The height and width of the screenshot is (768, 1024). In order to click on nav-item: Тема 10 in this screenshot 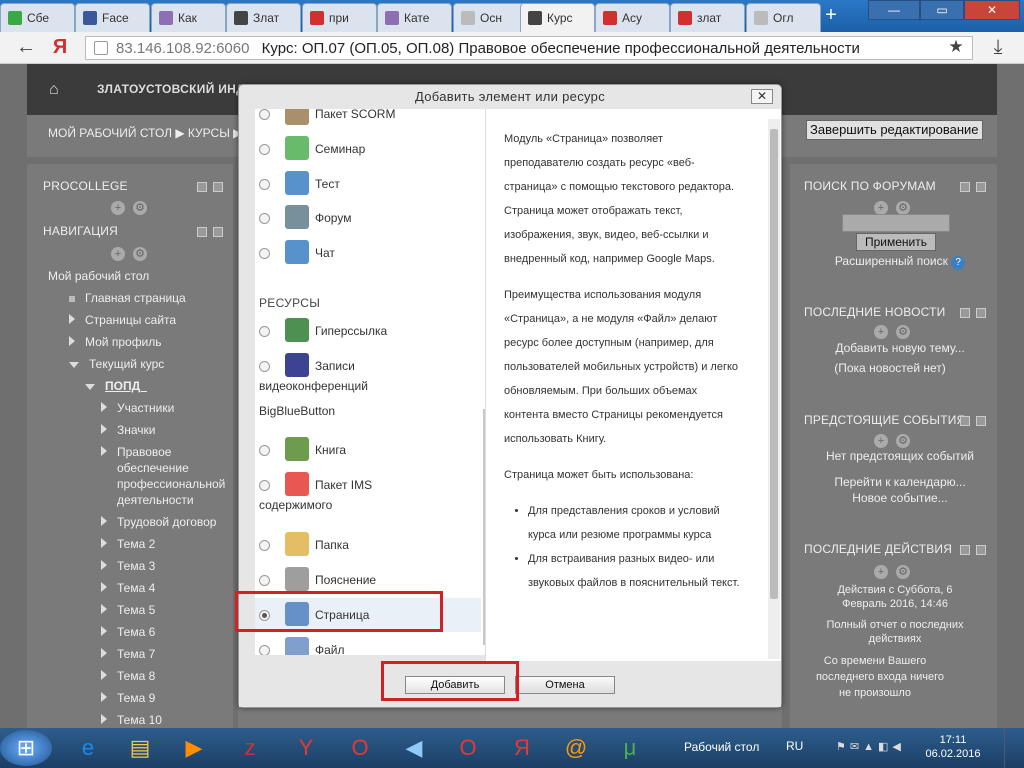, I will do `click(131, 720)`.